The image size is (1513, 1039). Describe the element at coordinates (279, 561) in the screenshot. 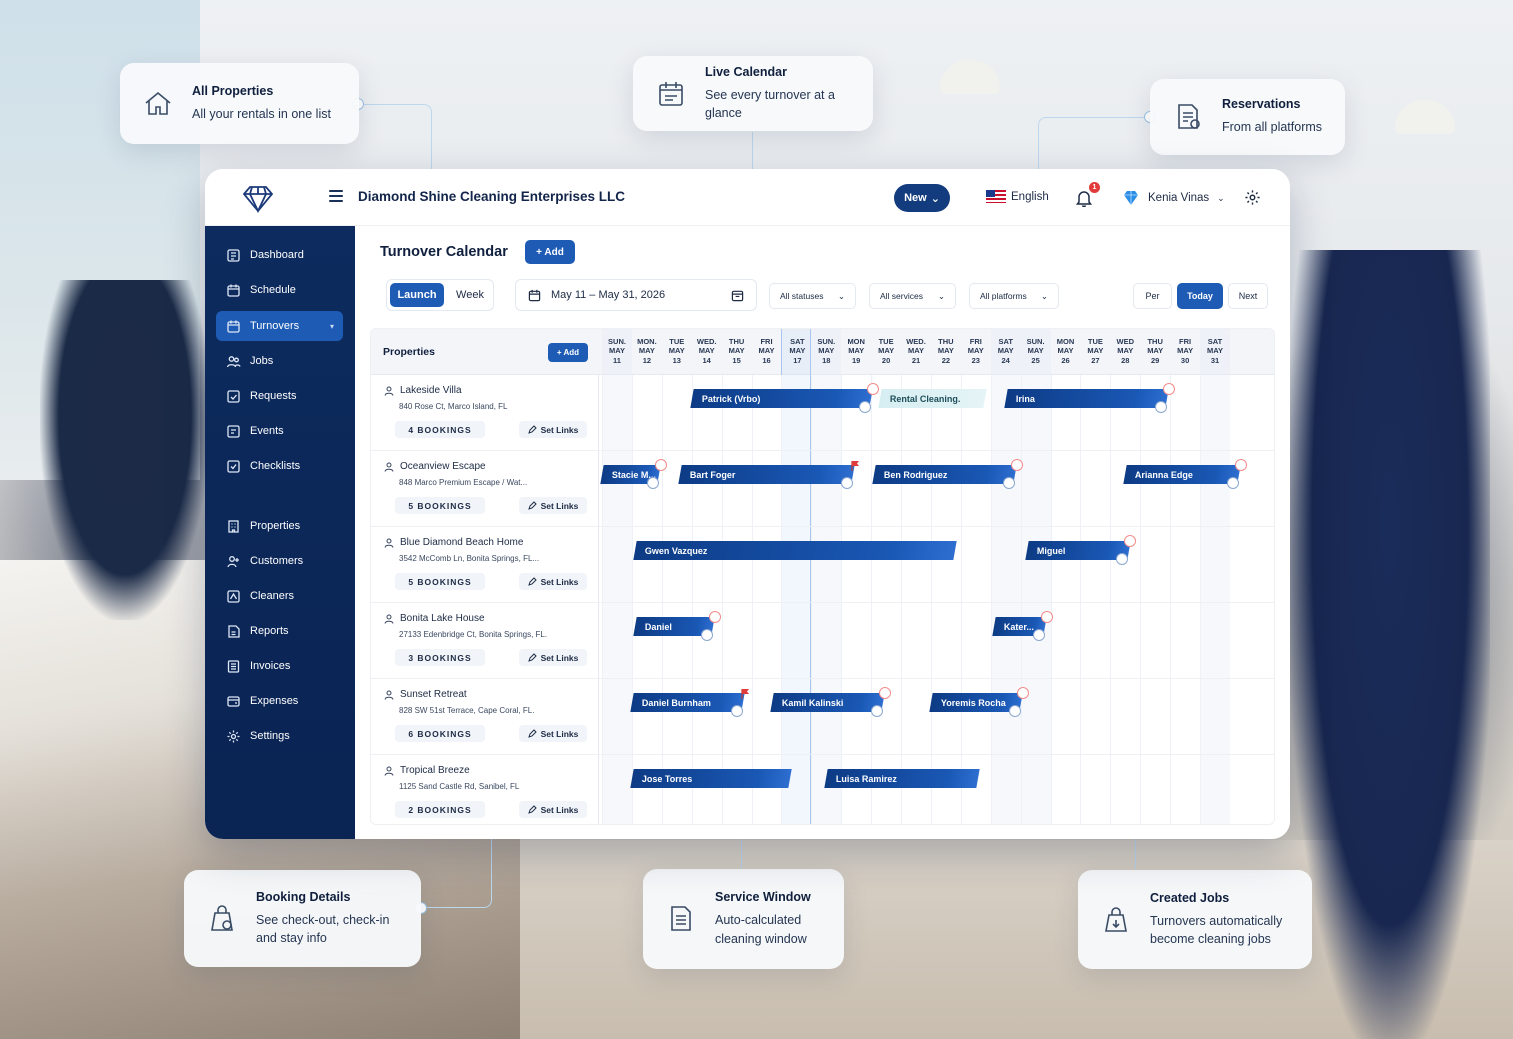

I see `sidebar-item-customers: Customers` at that location.